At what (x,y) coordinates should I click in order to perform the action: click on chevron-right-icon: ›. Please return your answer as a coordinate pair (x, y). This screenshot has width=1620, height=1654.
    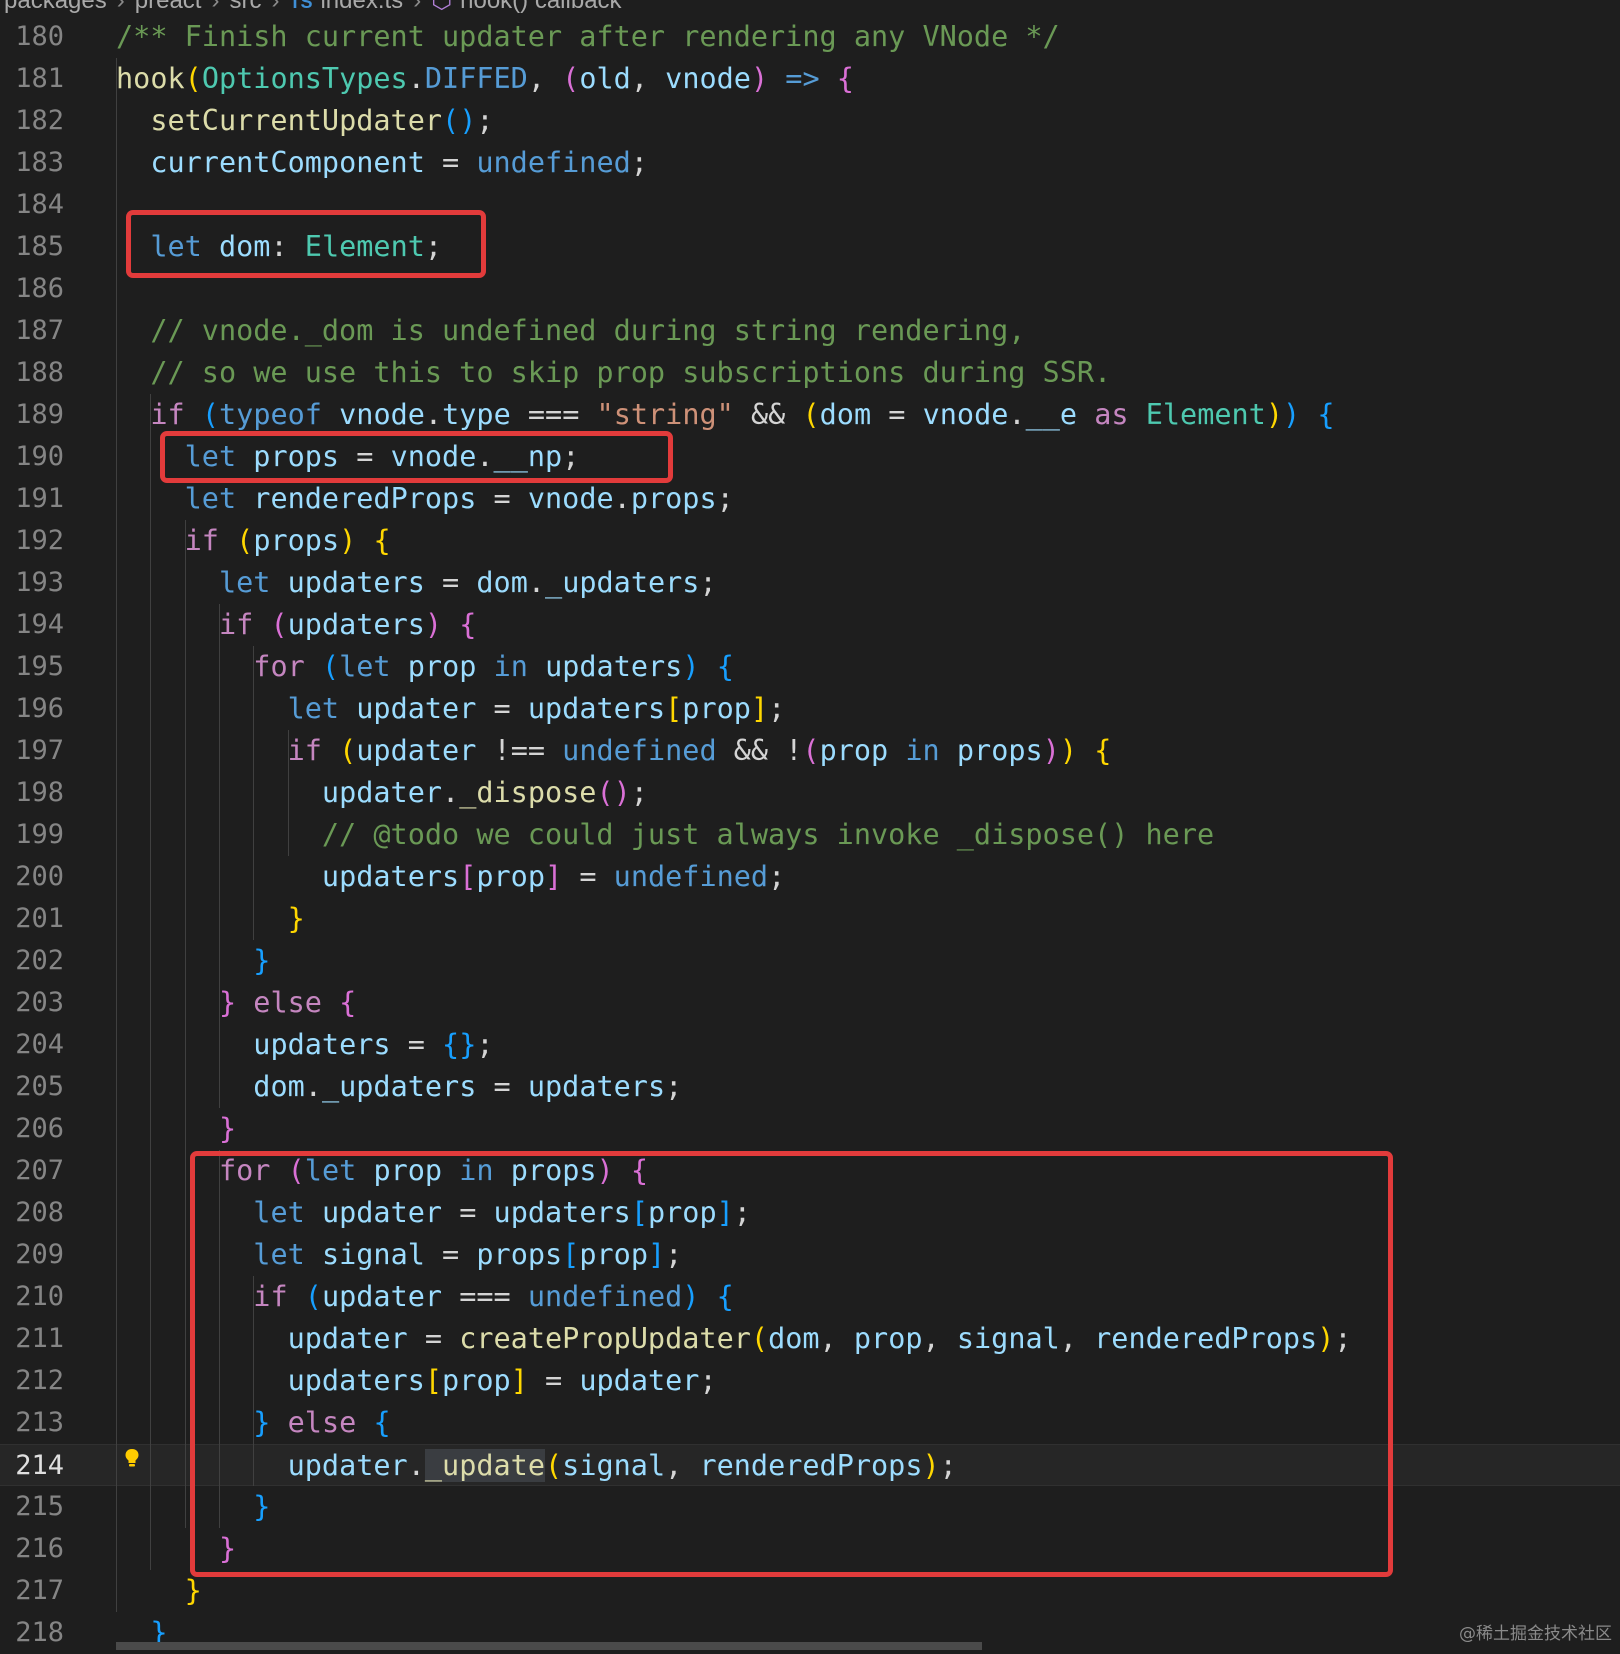
    Looking at the image, I should click on (215, 5).